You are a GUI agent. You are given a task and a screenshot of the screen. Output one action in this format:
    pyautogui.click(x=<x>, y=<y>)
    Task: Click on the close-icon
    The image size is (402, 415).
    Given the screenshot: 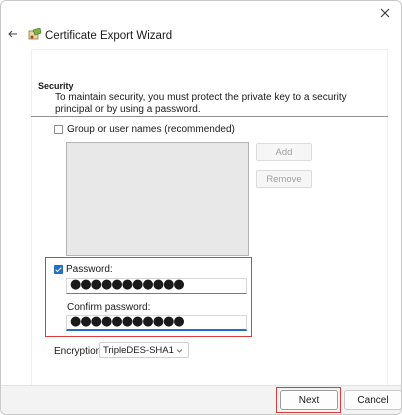 What is the action you would take?
    pyautogui.click(x=385, y=13)
    